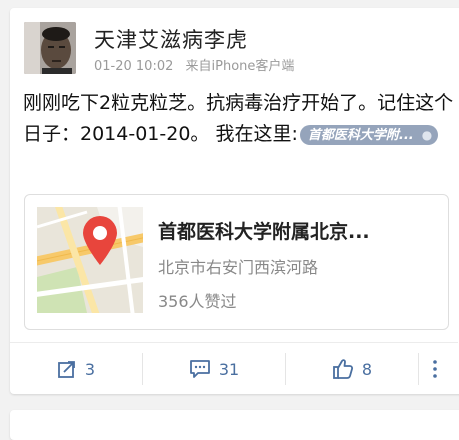 This screenshot has width=459, height=440. I want to click on post-source: 来自iPhone客户端, so click(240, 66).